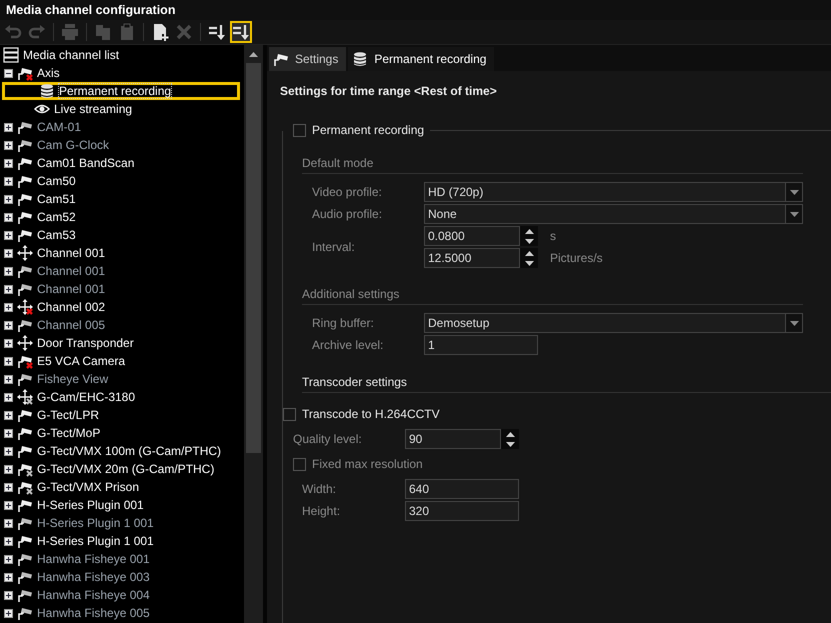 The height and width of the screenshot is (623, 831). I want to click on collapse-icon, so click(8, 73).